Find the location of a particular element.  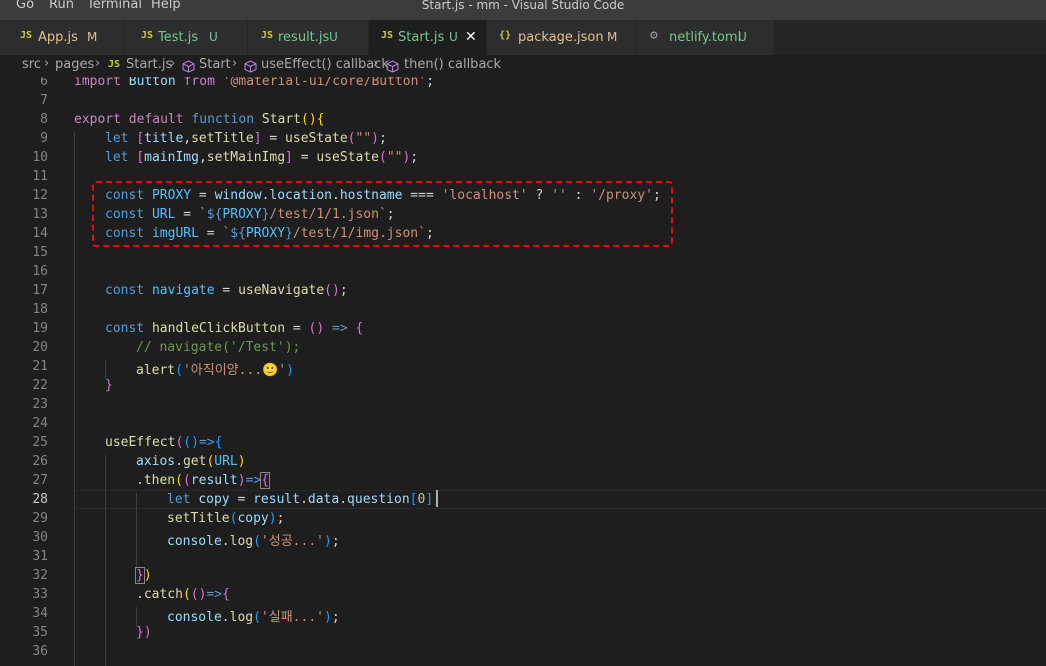

code-line: axios.get(URL) is located at coordinates (191, 461).